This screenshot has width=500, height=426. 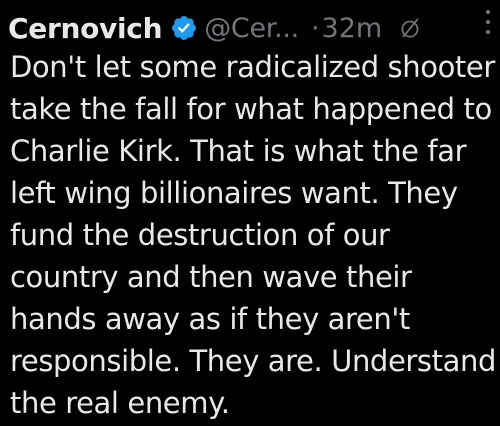 What do you see at coordinates (120, 403) in the screenshot?
I see `tweet-text-line: the real enemy.` at bounding box center [120, 403].